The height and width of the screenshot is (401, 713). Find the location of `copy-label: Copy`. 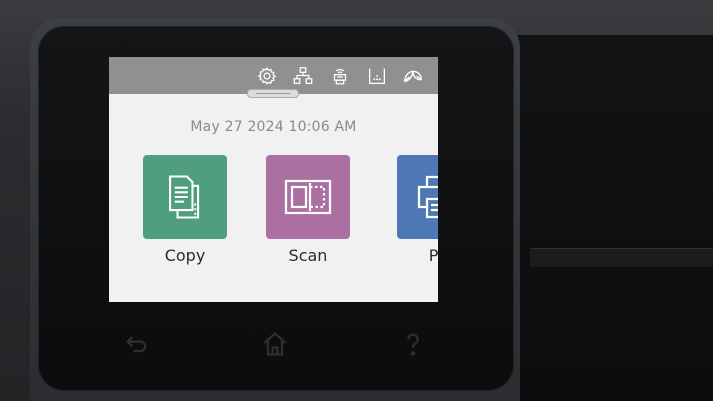

copy-label: Copy is located at coordinates (185, 255).